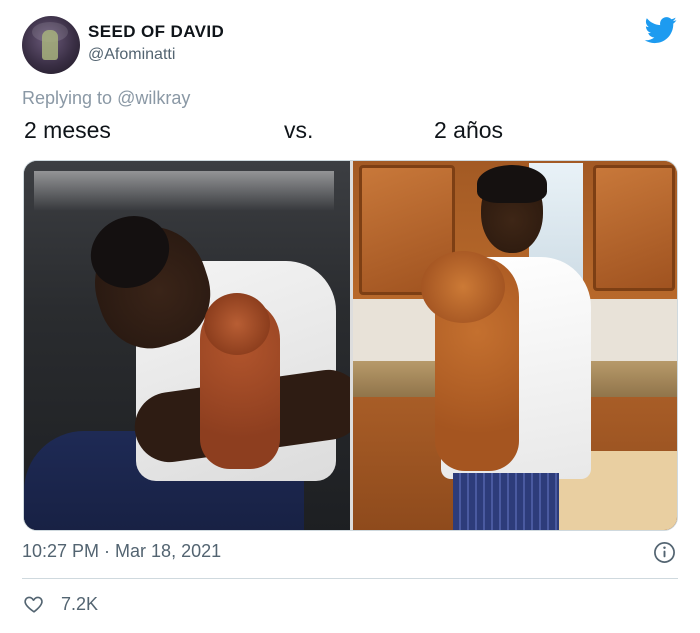 Image resolution: width=700 pixels, height=633 pixels. I want to click on twitter-bird-icon, so click(661, 30).